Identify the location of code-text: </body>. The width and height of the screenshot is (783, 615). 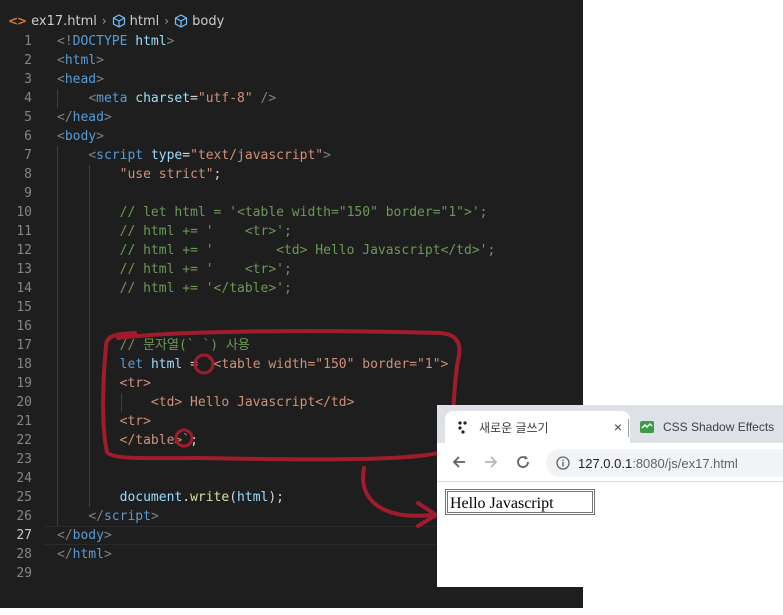
(84, 535).